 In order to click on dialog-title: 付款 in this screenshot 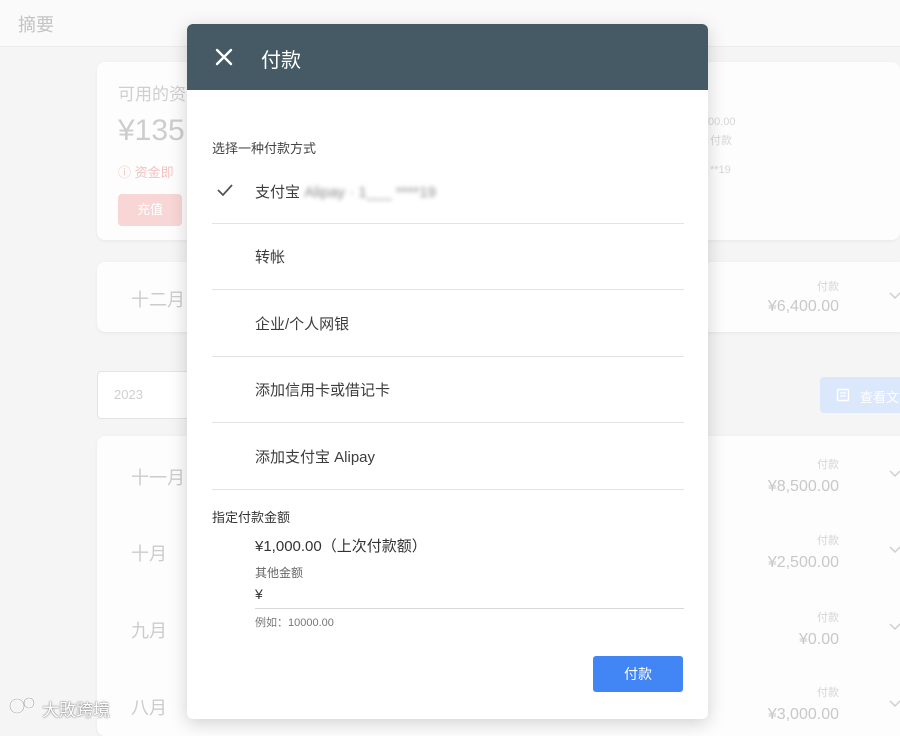, I will do `click(281, 61)`.